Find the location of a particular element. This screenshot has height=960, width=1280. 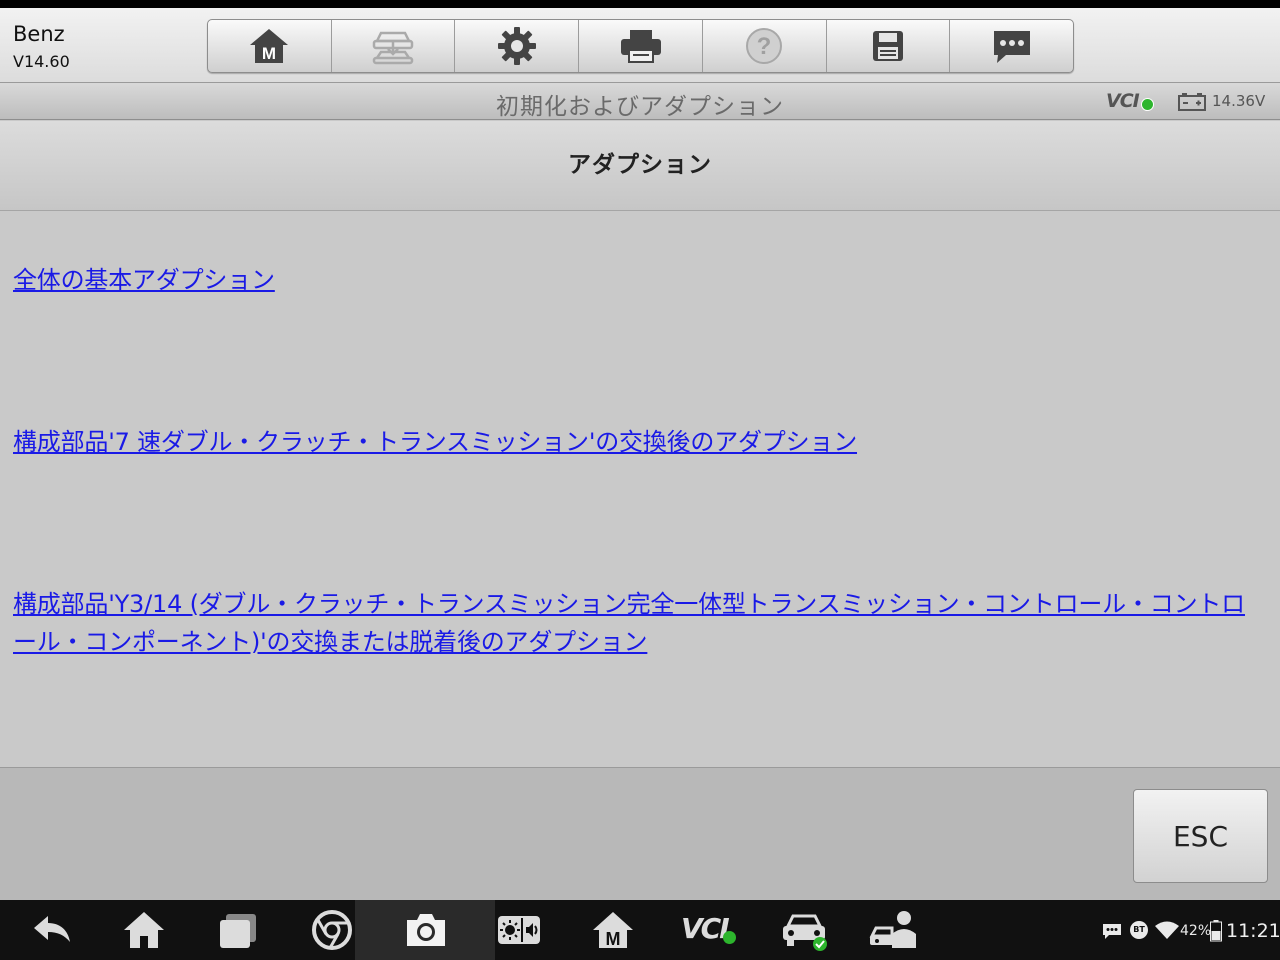

mechanic-icon is located at coordinates (895, 930).